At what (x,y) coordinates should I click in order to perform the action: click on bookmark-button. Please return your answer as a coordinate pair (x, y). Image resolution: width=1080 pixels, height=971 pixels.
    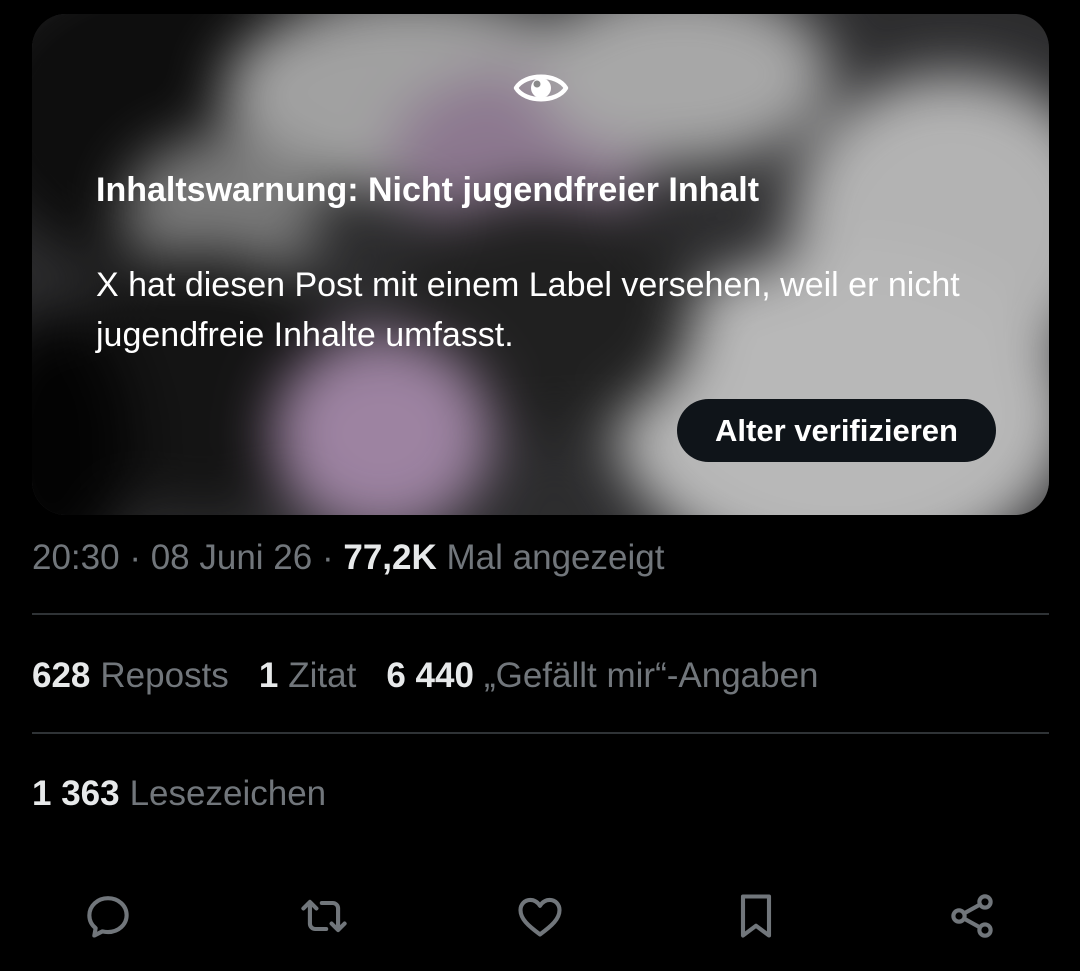
    Looking at the image, I should click on (756, 916).